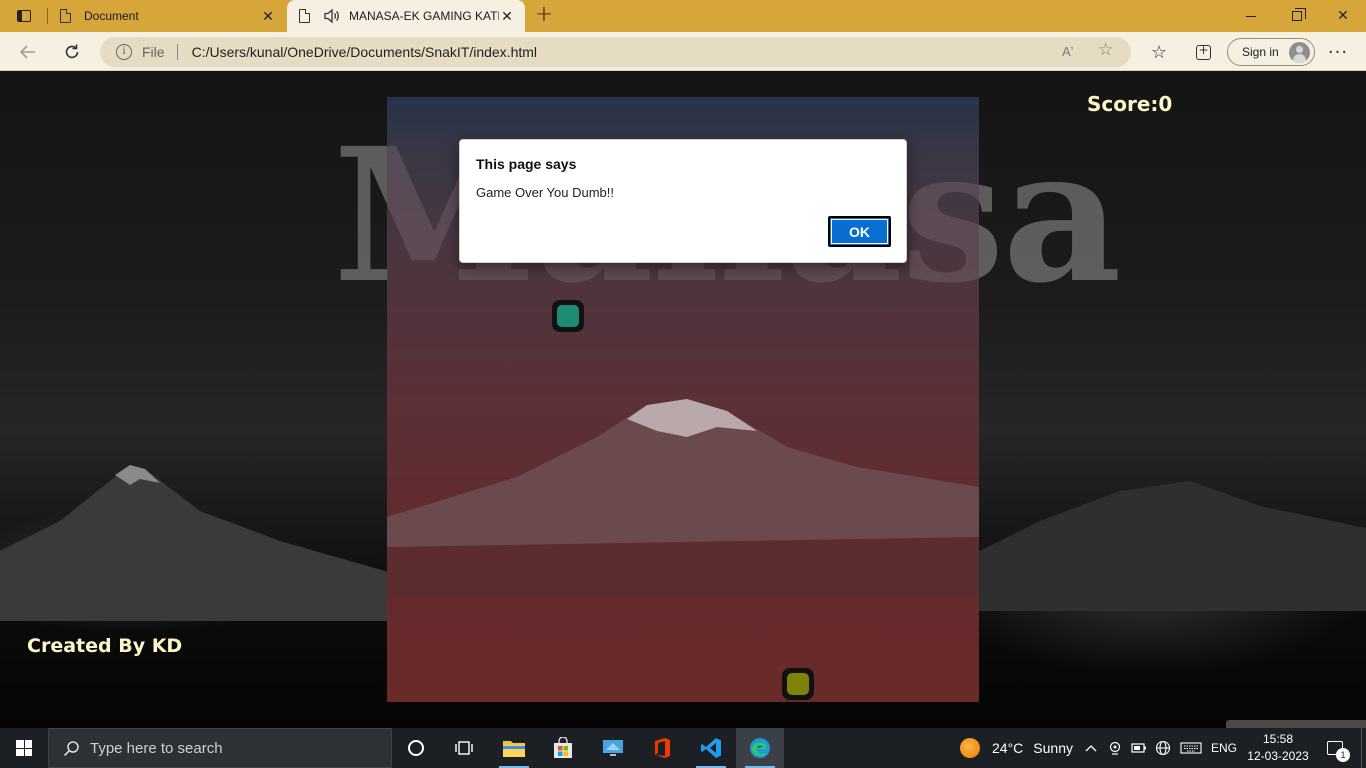  I want to click on file-explorer-button, so click(514, 748).